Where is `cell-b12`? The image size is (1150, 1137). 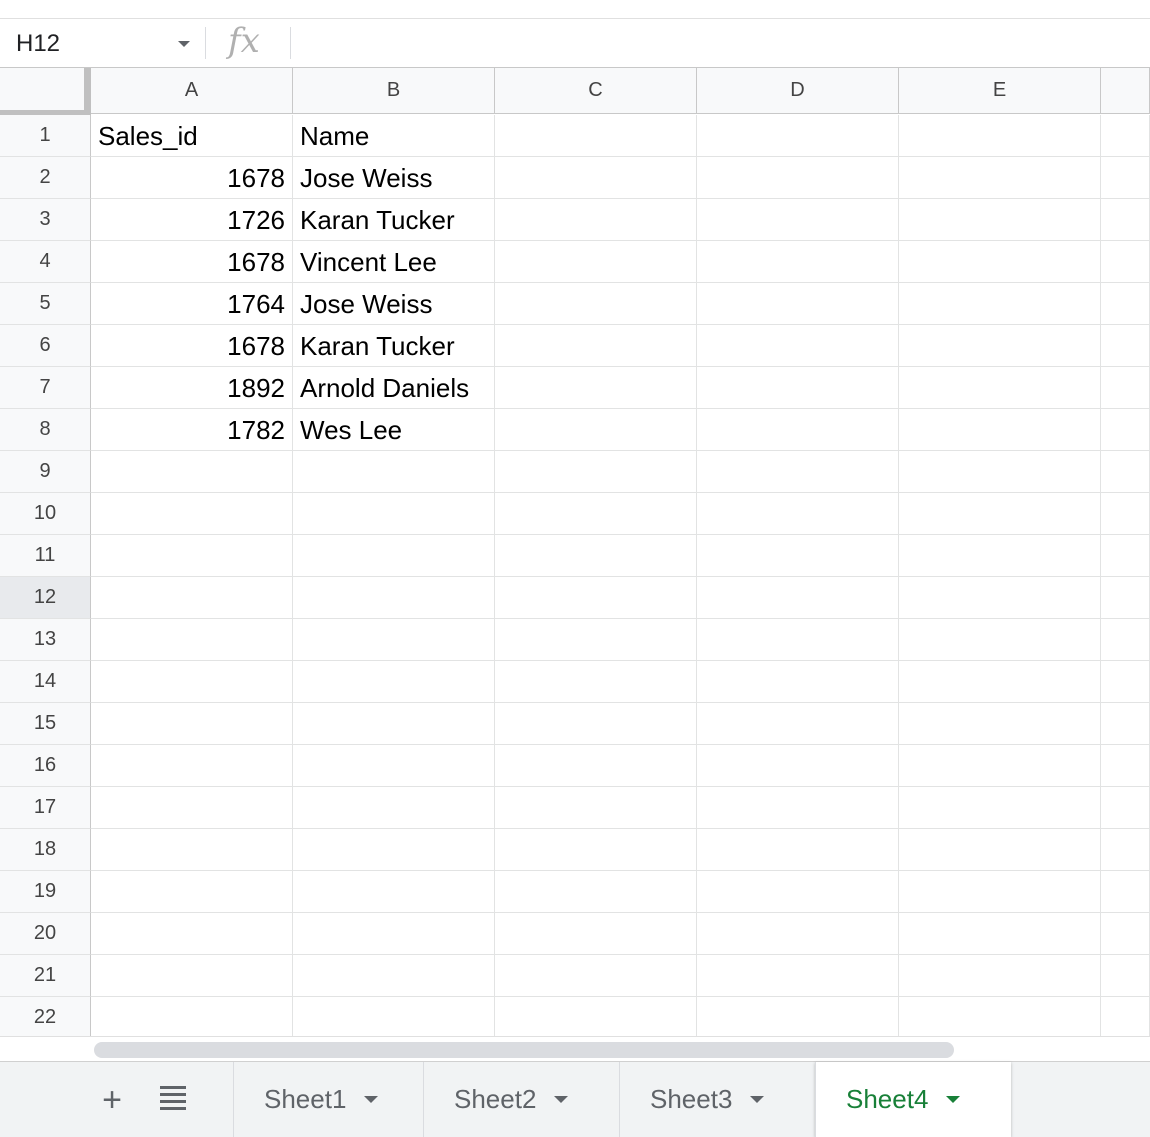 cell-b12 is located at coordinates (394, 598).